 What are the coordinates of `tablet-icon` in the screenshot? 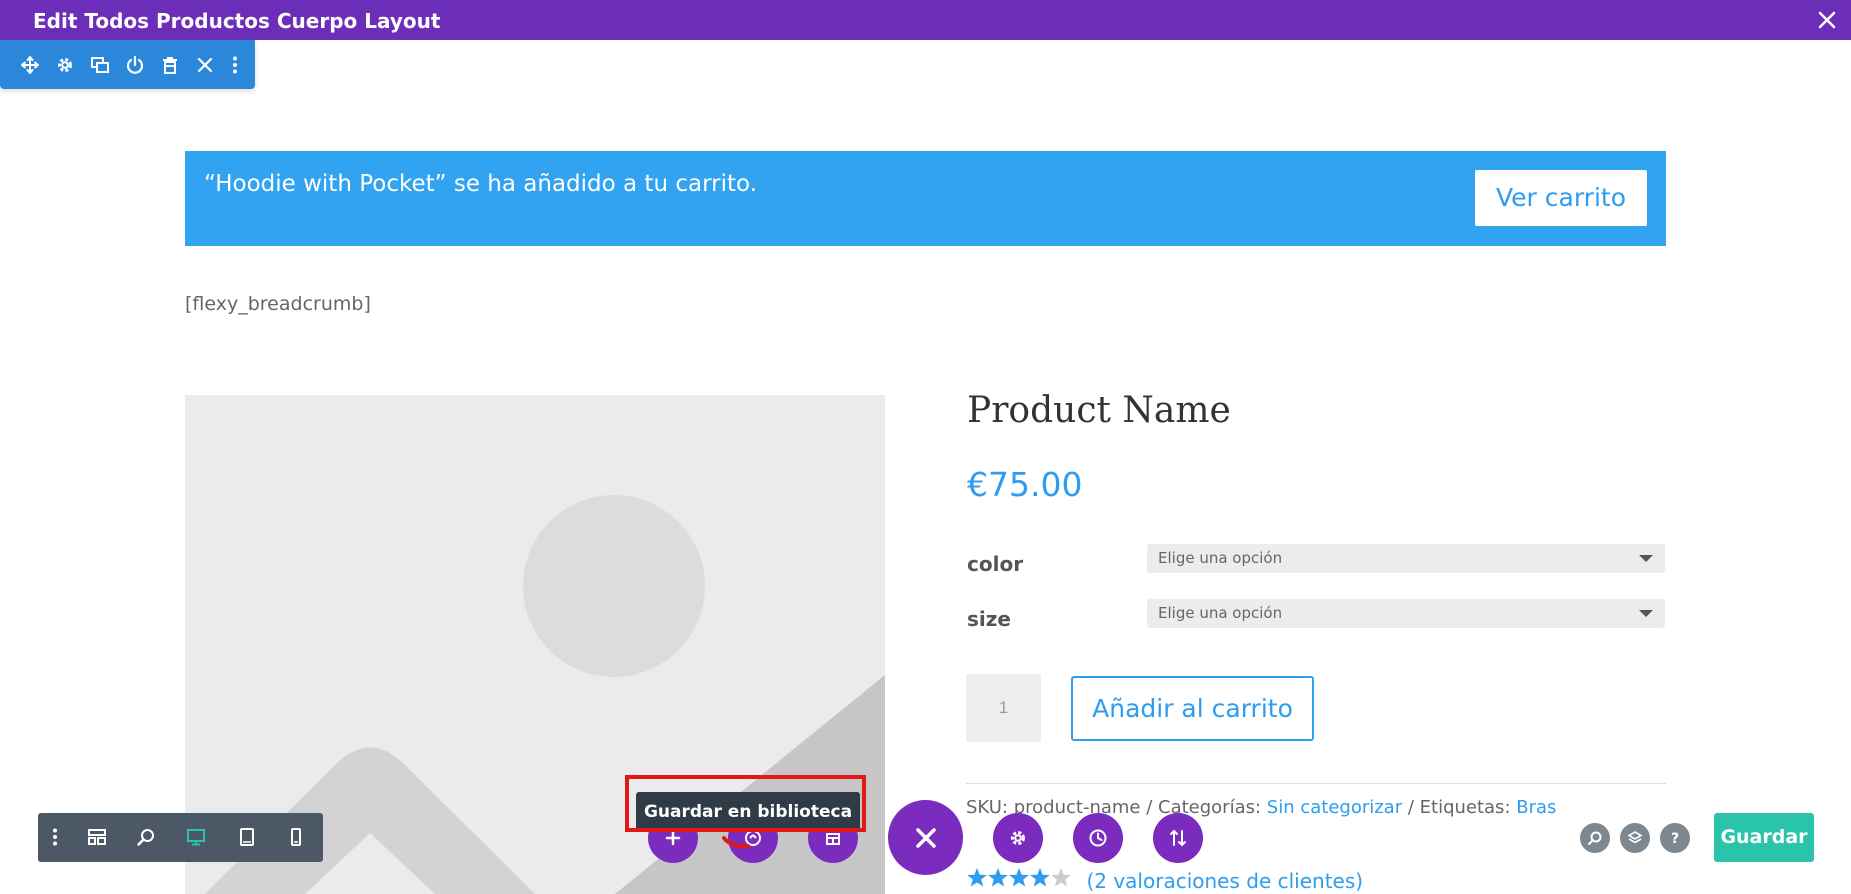 It's located at (247, 837).